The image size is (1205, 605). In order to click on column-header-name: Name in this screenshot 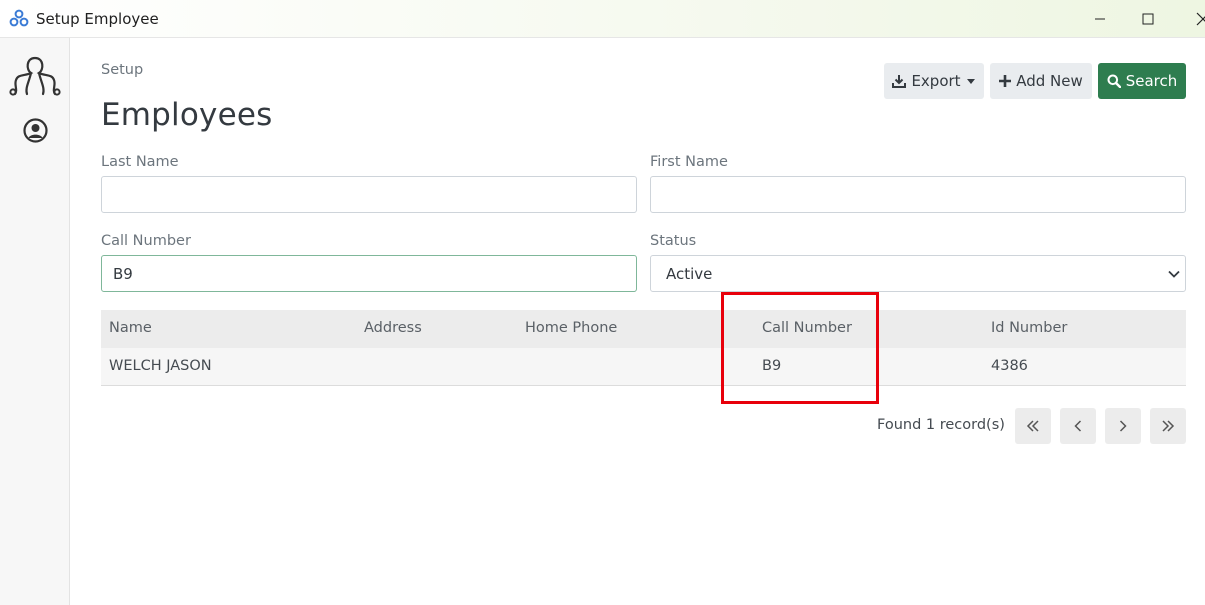, I will do `click(130, 329)`.